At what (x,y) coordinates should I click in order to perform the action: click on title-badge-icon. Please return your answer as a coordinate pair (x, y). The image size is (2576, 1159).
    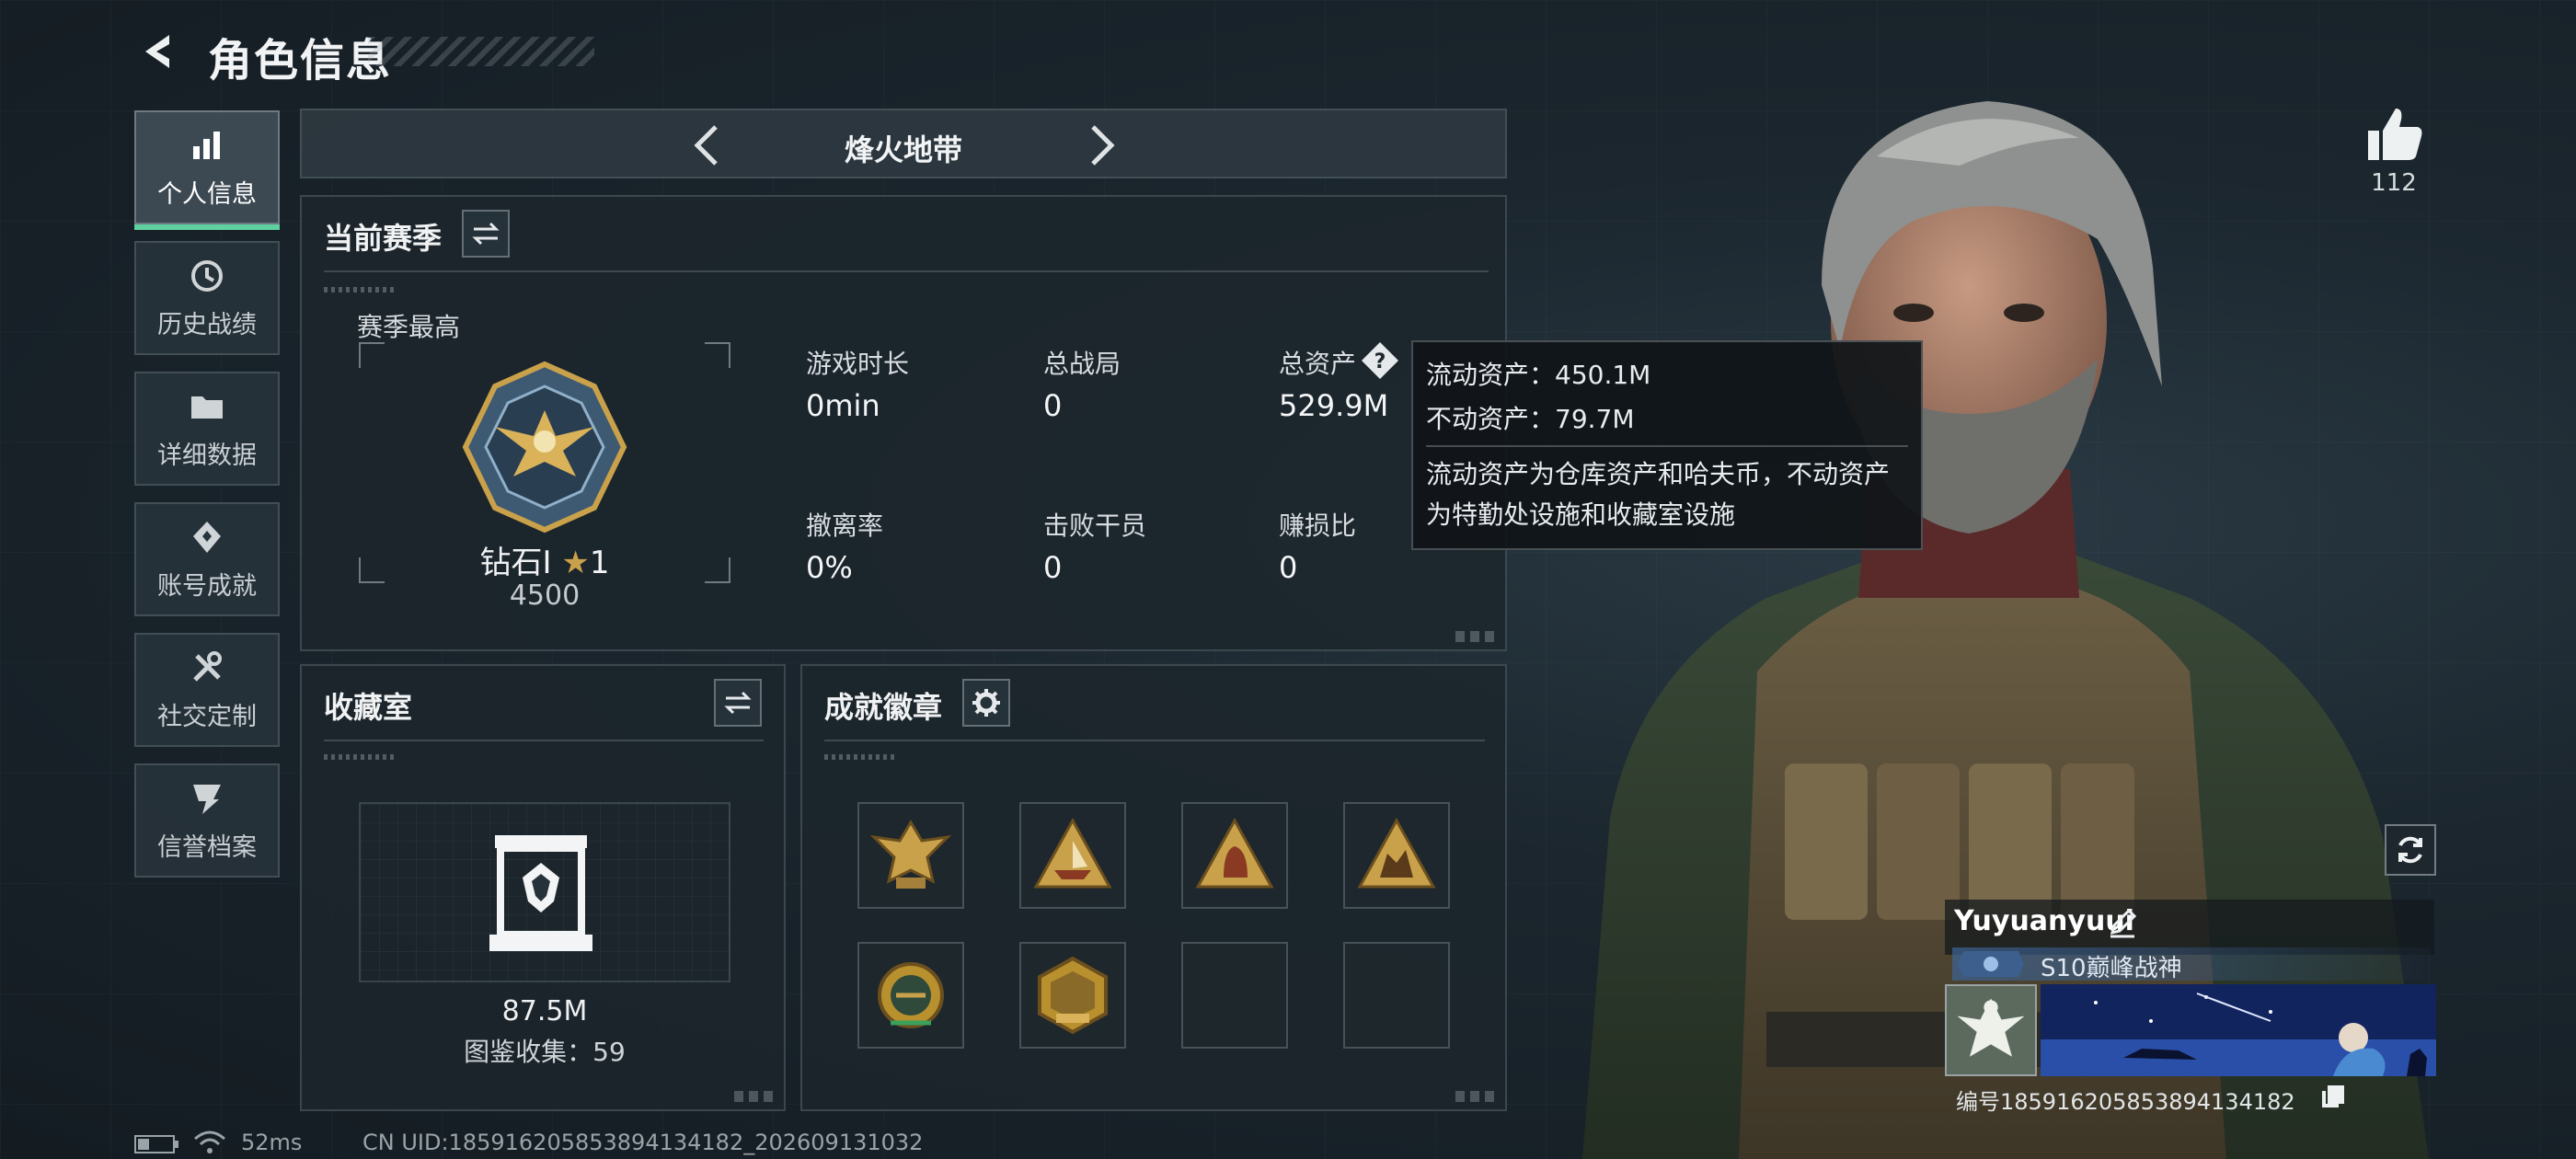
    Looking at the image, I should click on (1991, 964).